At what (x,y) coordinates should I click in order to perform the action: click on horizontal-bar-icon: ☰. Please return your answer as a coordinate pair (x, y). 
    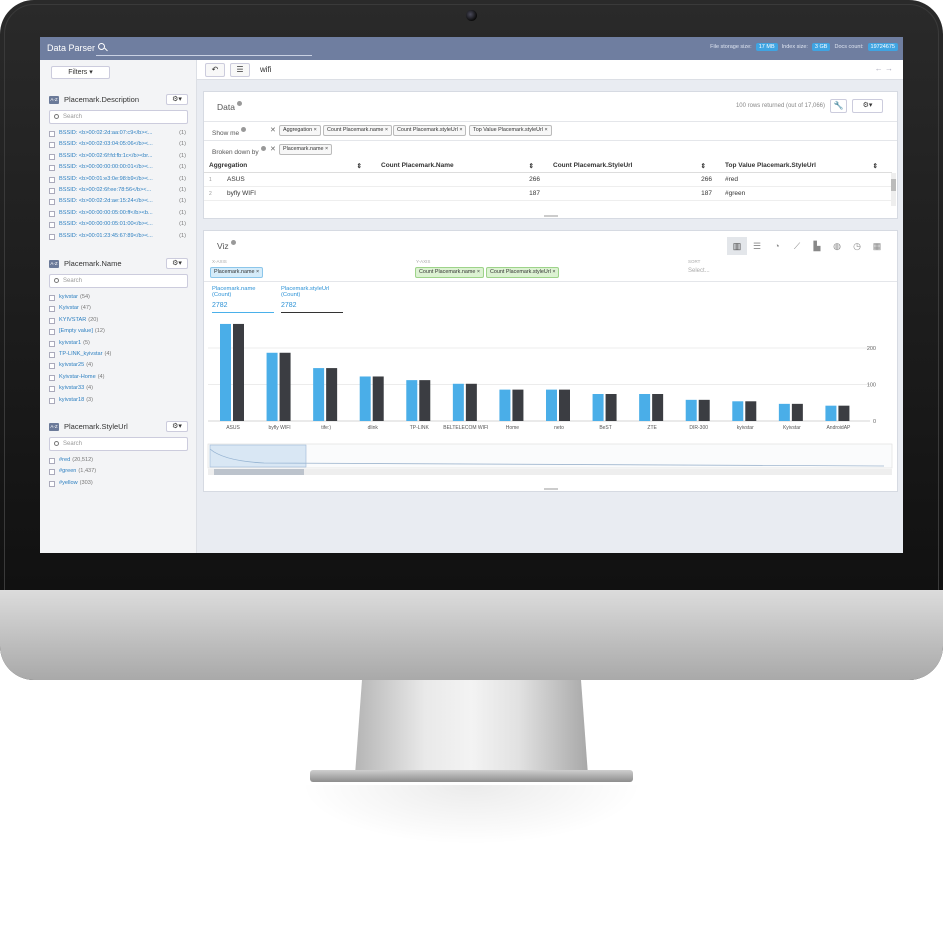
    Looking at the image, I should click on (757, 246).